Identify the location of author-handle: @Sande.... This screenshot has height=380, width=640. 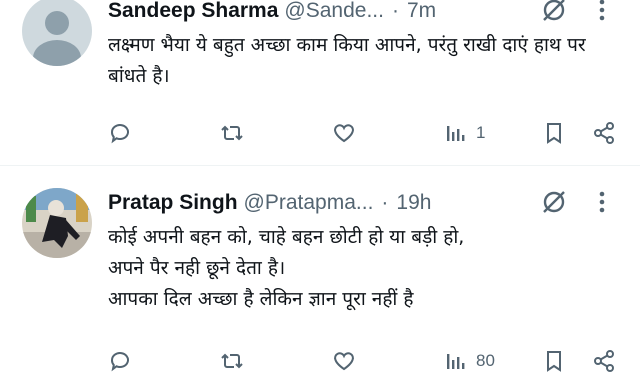
(334, 11).